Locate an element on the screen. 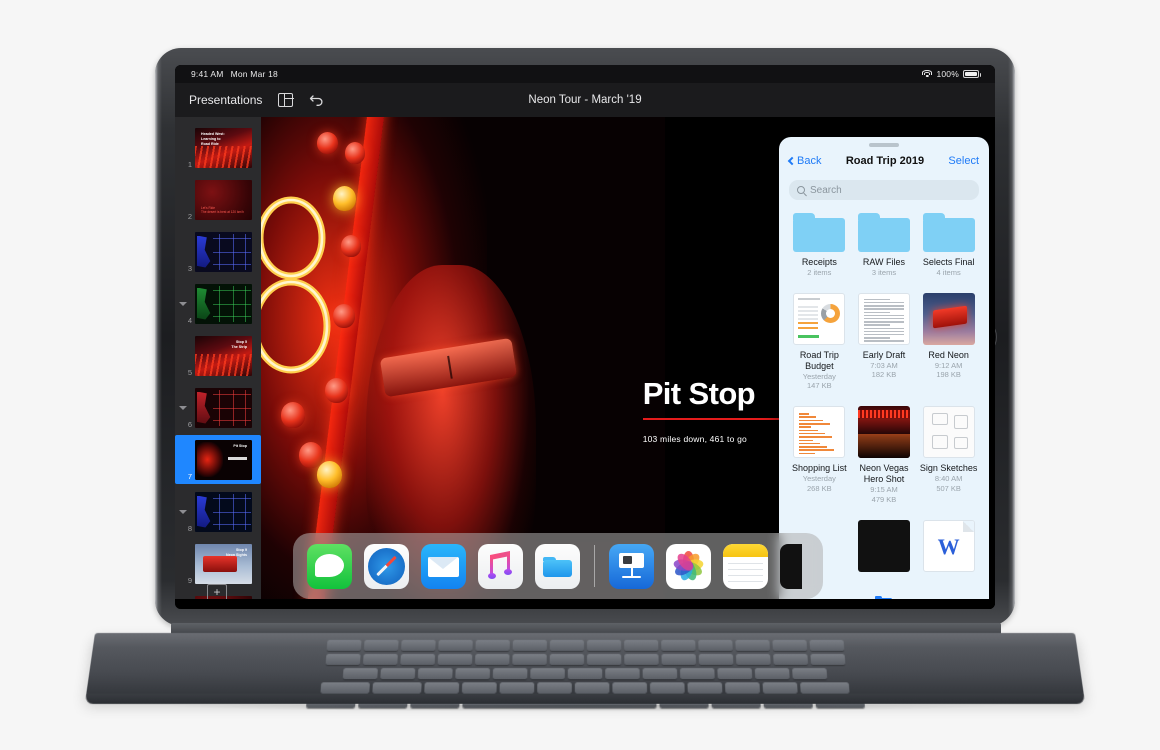 The height and width of the screenshot is (750, 1160). file-item: Road Trip Budget Yesterday 147 KB is located at coordinates (819, 344).